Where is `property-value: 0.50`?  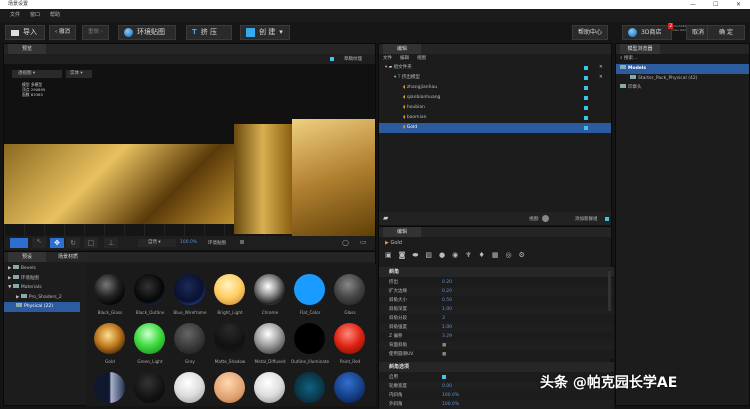 property-value: 0.50 is located at coordinates (447, 300).